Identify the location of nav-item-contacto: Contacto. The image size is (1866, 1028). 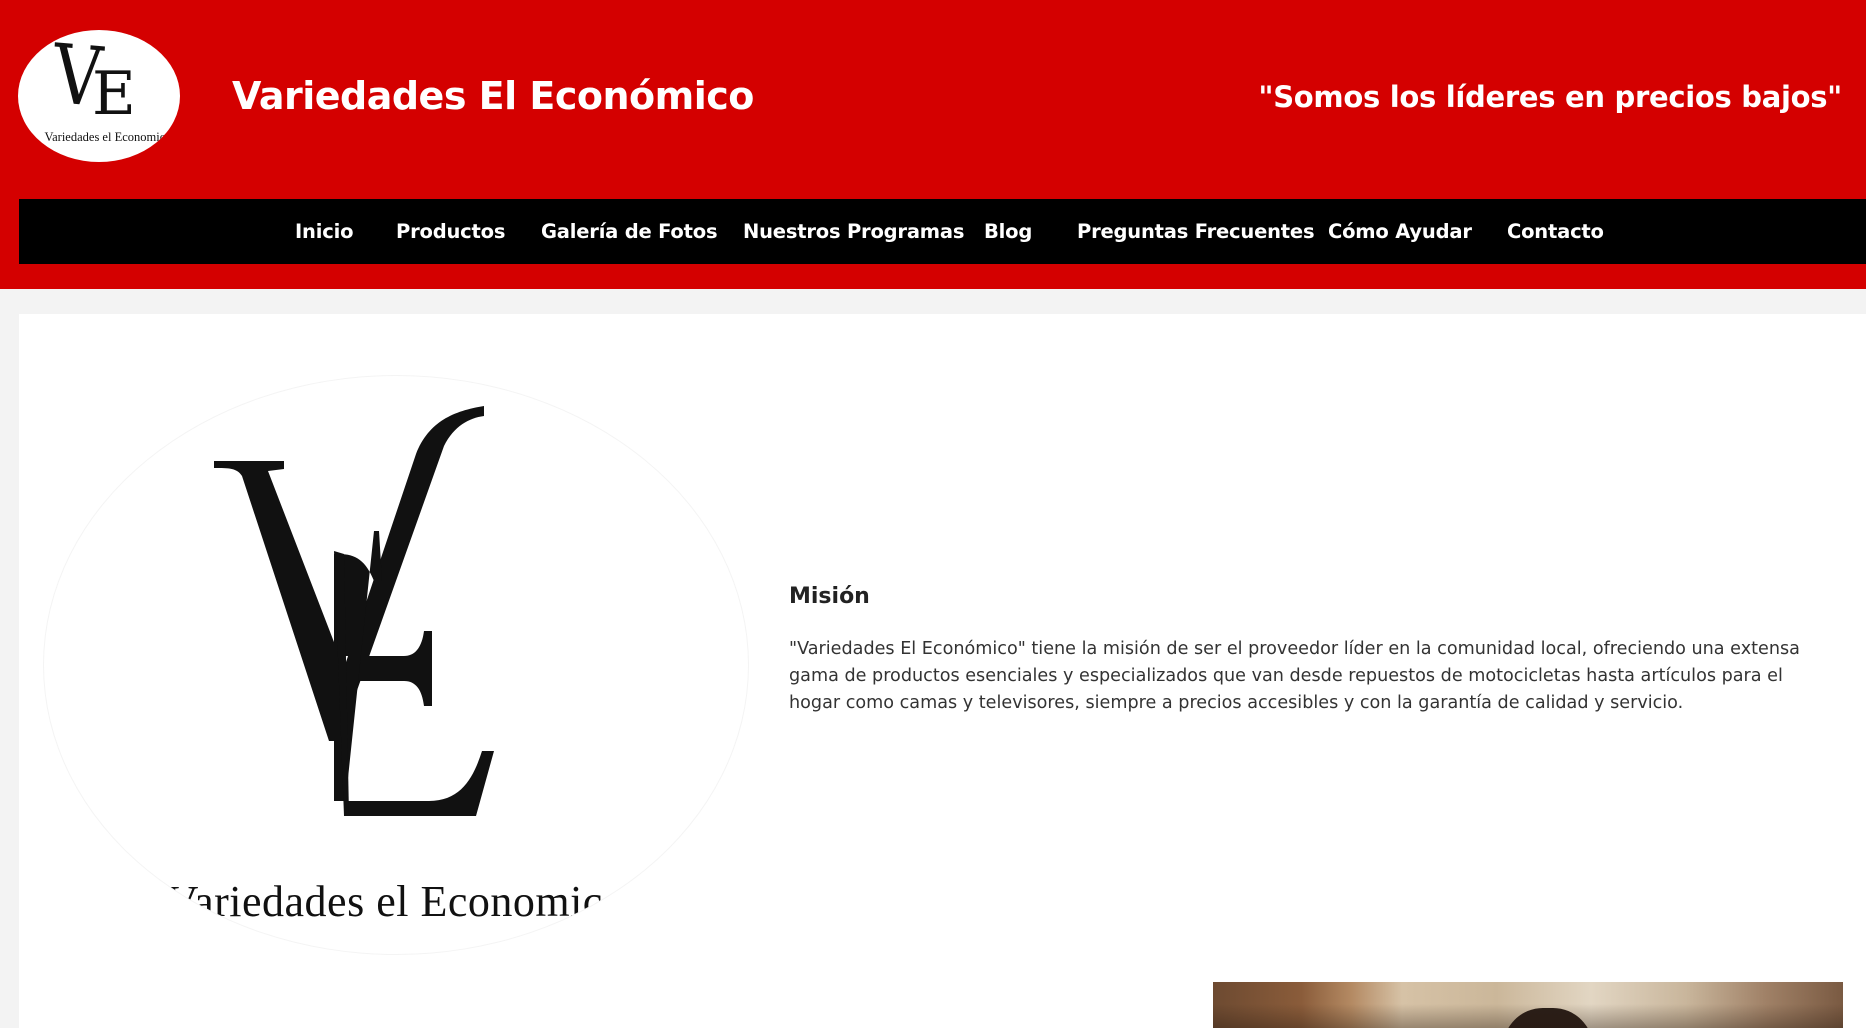
(1555, 231).